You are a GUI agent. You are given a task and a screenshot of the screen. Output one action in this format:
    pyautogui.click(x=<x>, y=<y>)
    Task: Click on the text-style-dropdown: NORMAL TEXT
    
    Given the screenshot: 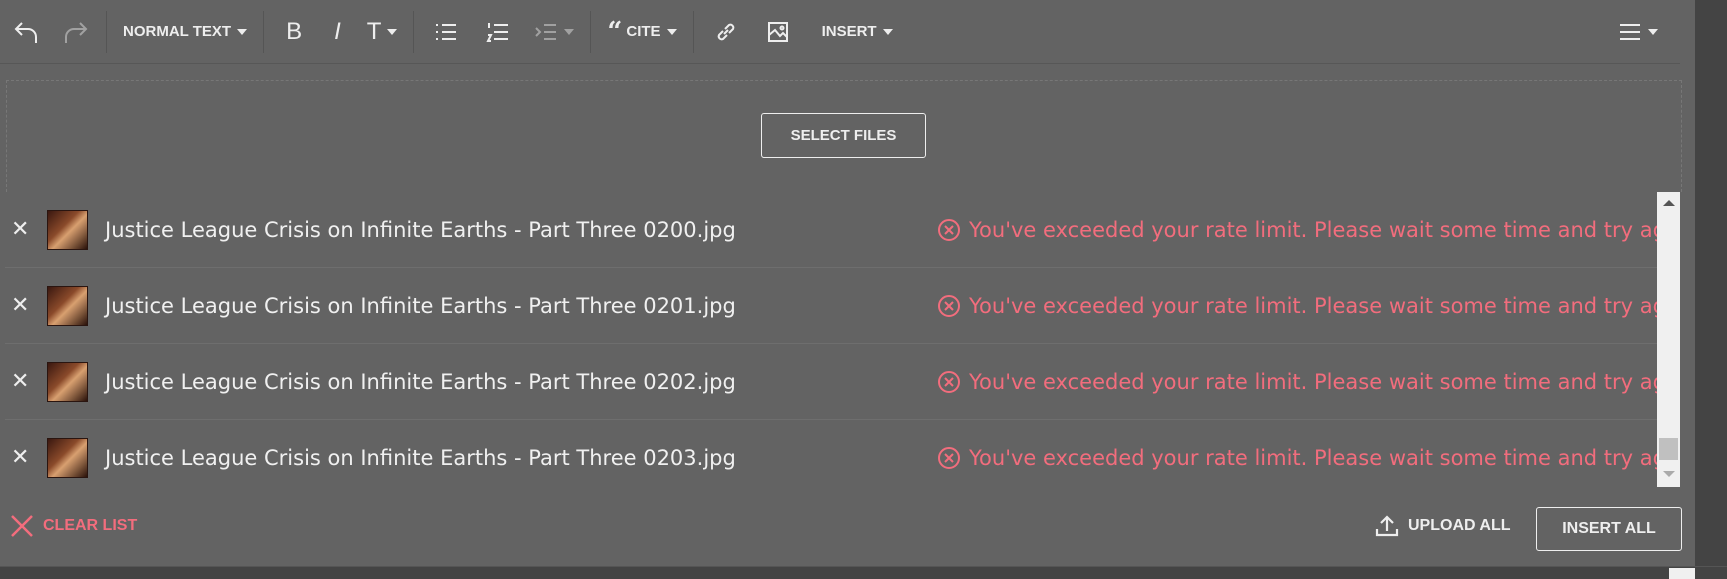 What is the action you would take?
    pyautogui.click(x=185, y=32)
    